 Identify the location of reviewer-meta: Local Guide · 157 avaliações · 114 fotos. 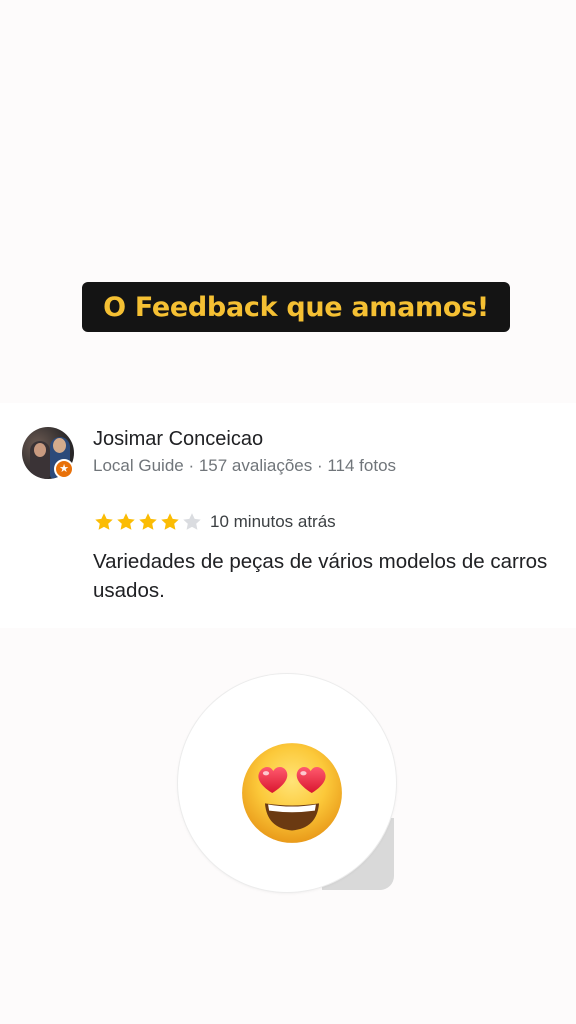
(245, 465).